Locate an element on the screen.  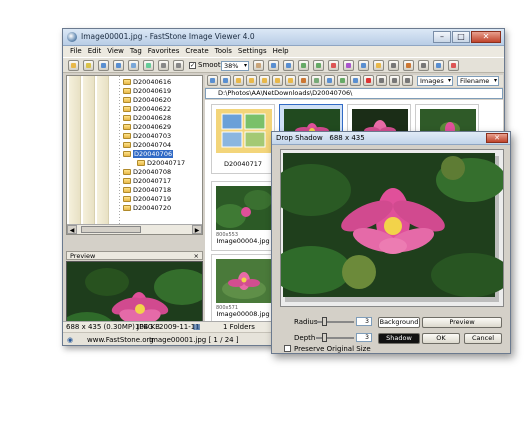
tree-folder: D20040703 is located at coordinates (147, 135).